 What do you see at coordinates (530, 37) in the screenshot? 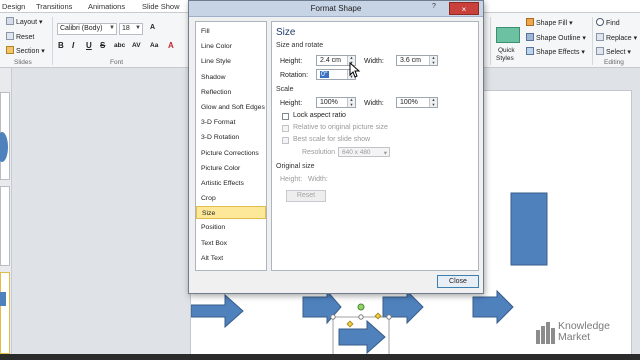
I see `pencil-icon` at bounding box center [530, 37].